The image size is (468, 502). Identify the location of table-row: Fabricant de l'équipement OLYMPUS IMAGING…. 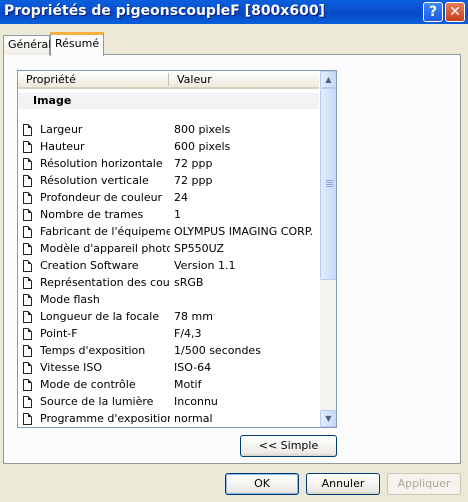
(168, 232).